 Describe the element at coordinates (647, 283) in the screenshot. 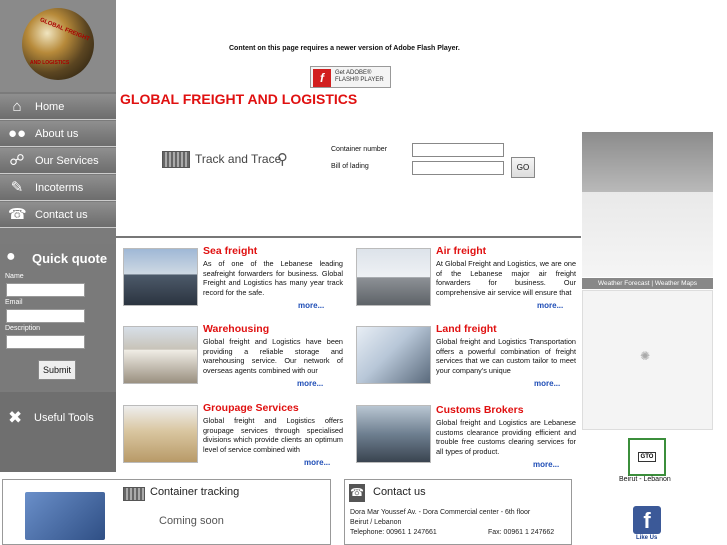

I see `weather-links: Weather Forecast | Weather Maps` at that location.